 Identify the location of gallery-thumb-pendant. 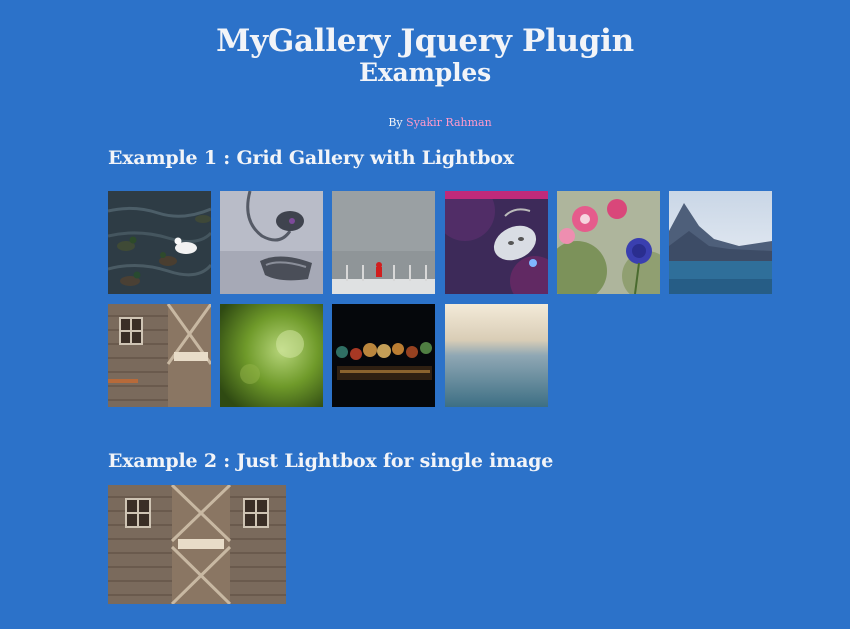
(496, 242).